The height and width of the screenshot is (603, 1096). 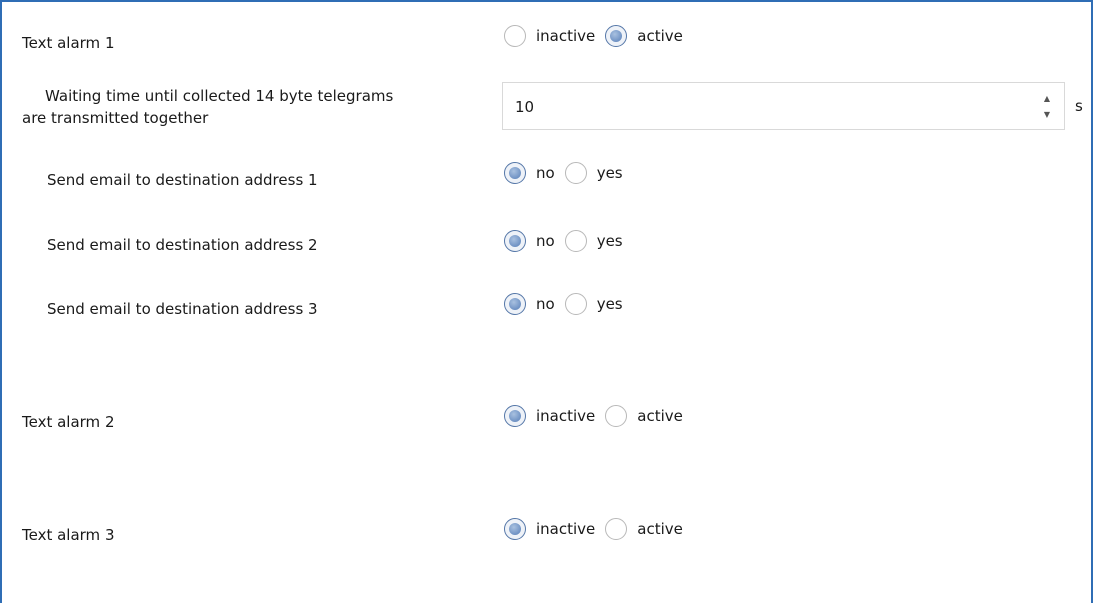 I want to click on text-alarm-2-label: Text alarm 2, so click(x=68, y=422).